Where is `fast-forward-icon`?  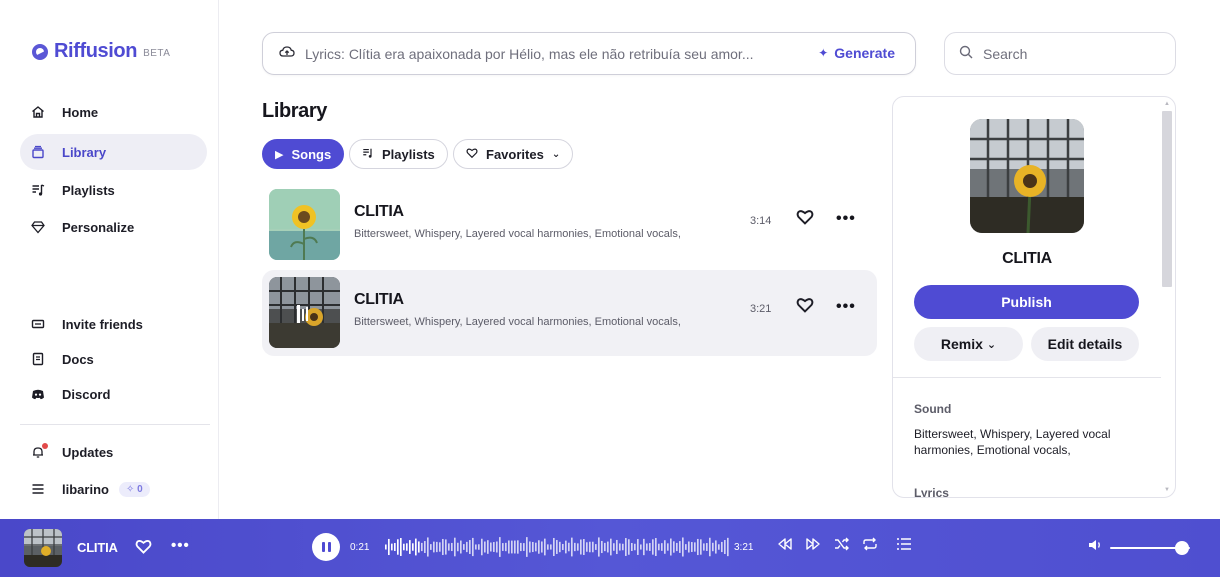
fast-forward-icon is located at coordinates (813, 545).